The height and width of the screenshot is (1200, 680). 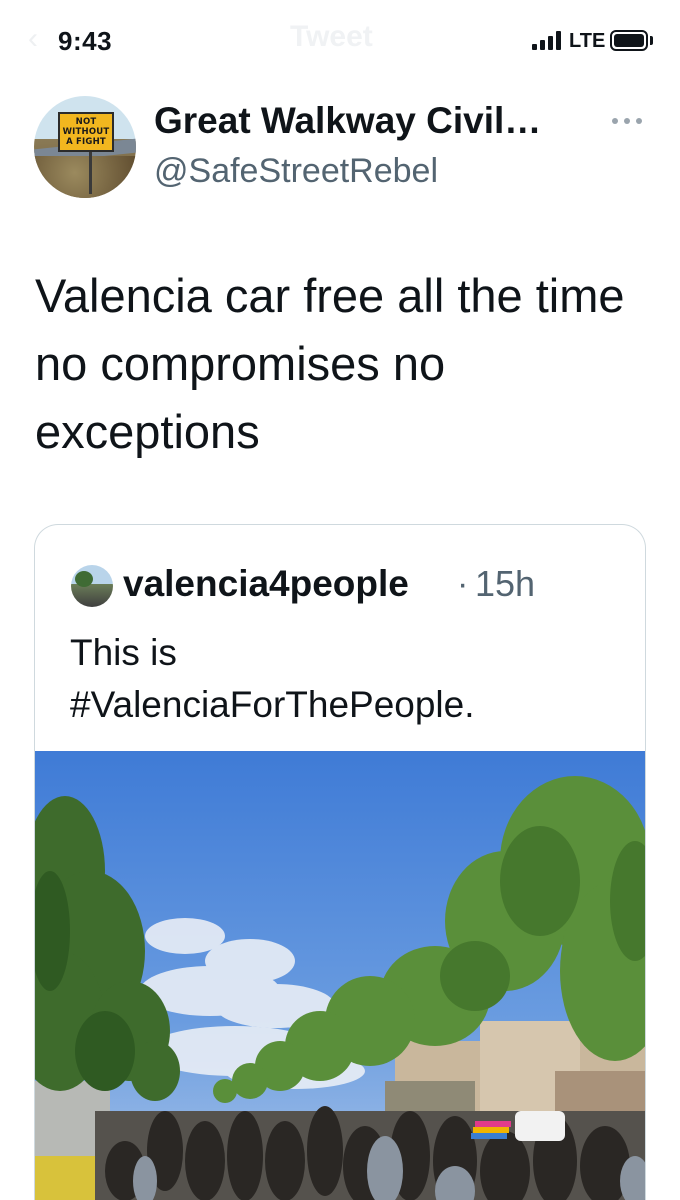 I want to click on quoted-timestamp: 15h, so click(x=505, y=583).